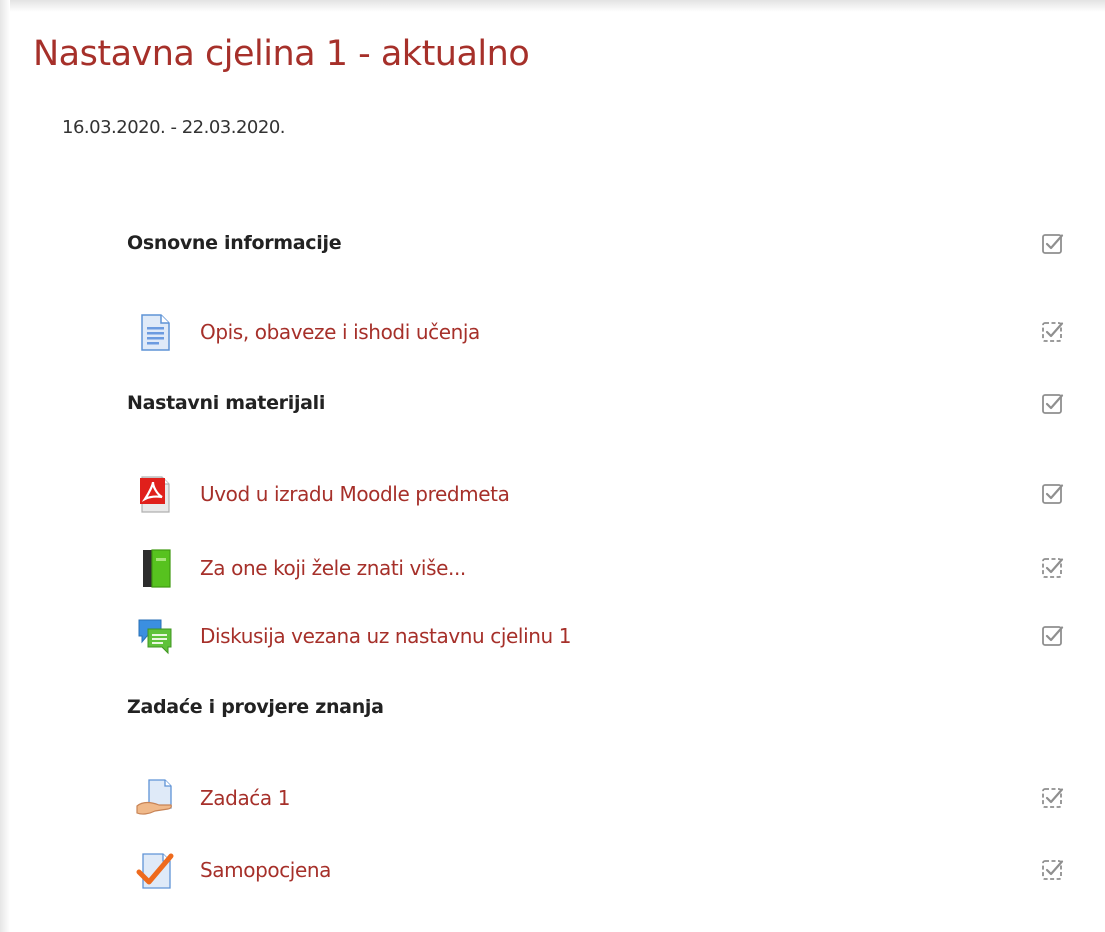 Image resolution: width=1105 pixels, height=932 pixels. I want to click on activity-row: Zadaća 1, so click(595, 798).